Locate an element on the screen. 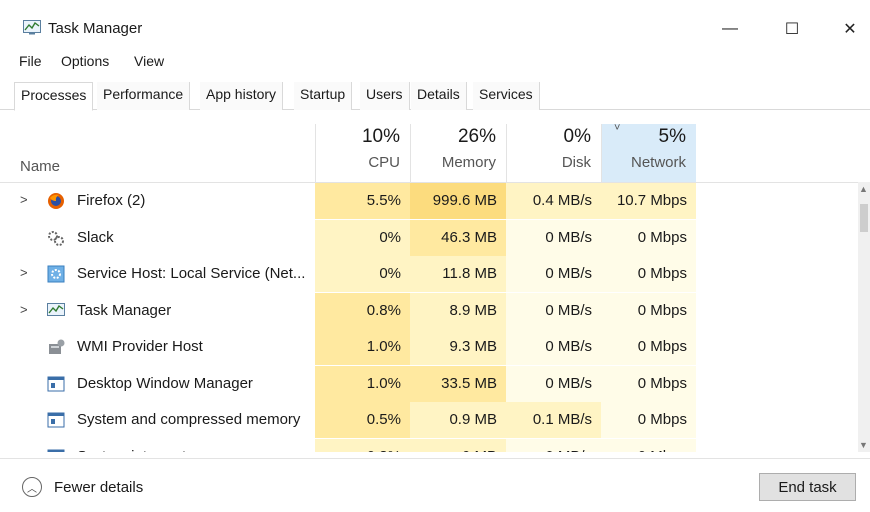  column-network: ˅ 5% Network is located at coordinates (648, 152).